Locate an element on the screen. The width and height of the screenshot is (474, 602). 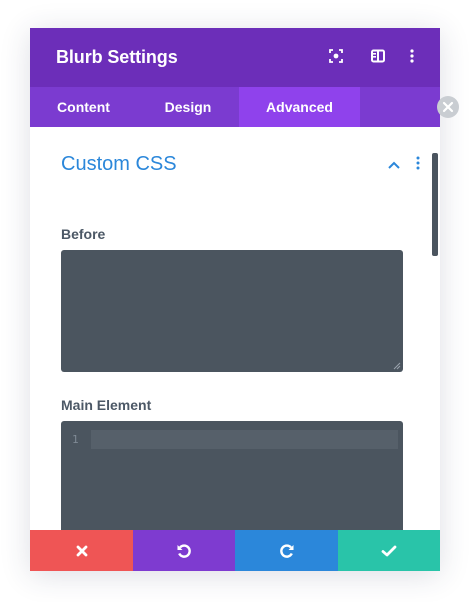
redo-button is located at coordinates (286, 550).